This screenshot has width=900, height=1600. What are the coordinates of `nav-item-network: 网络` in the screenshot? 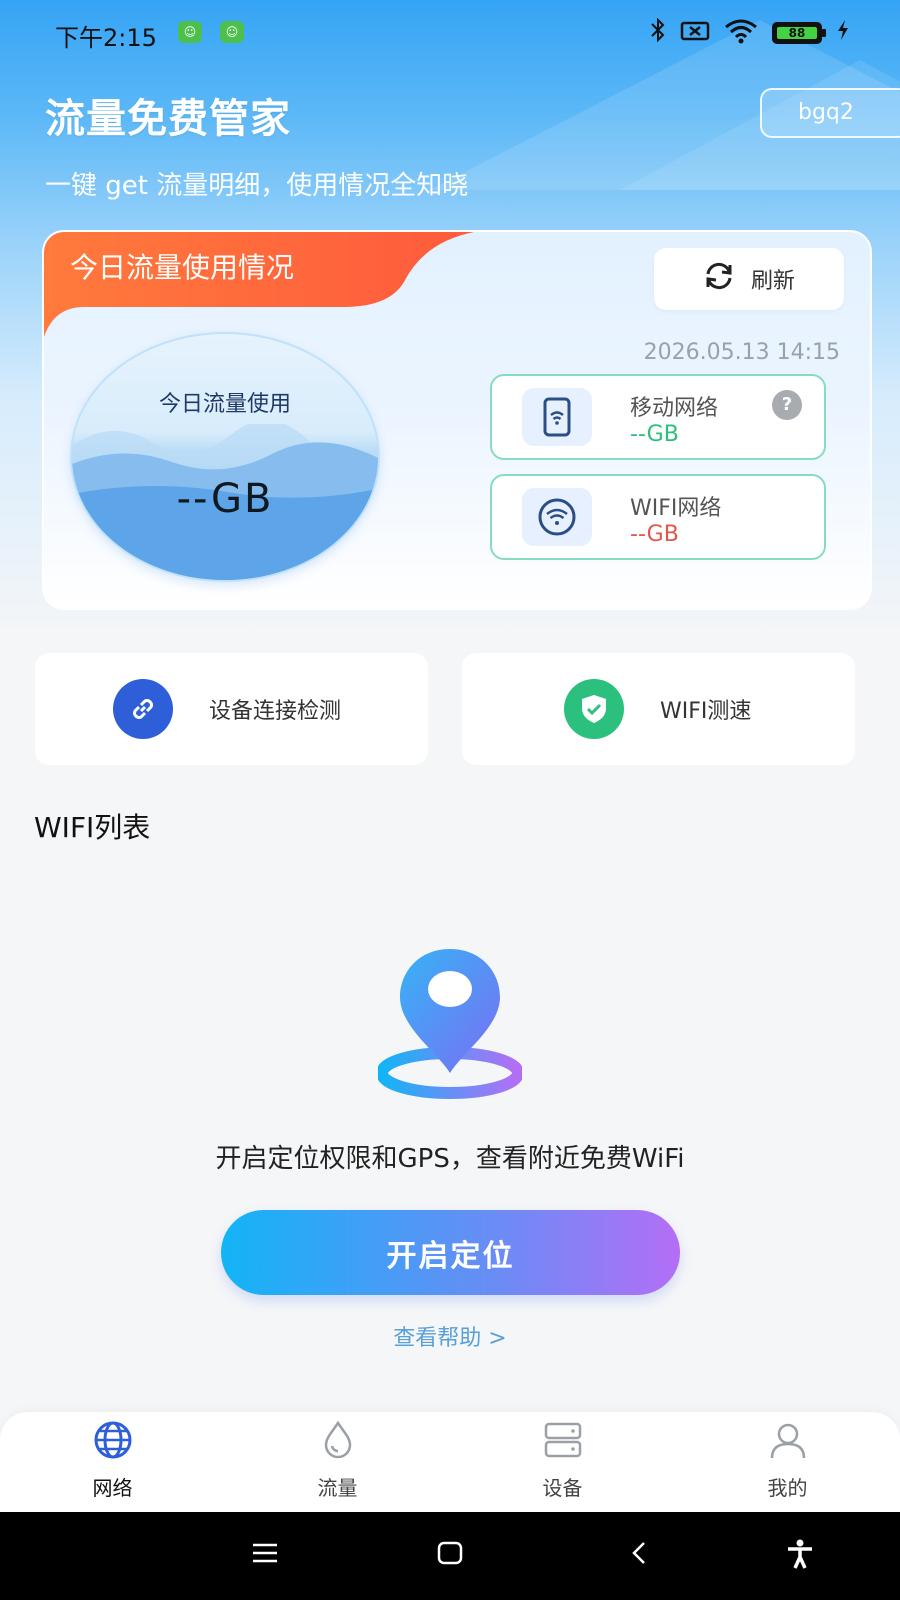 It's located at (112, 1462).